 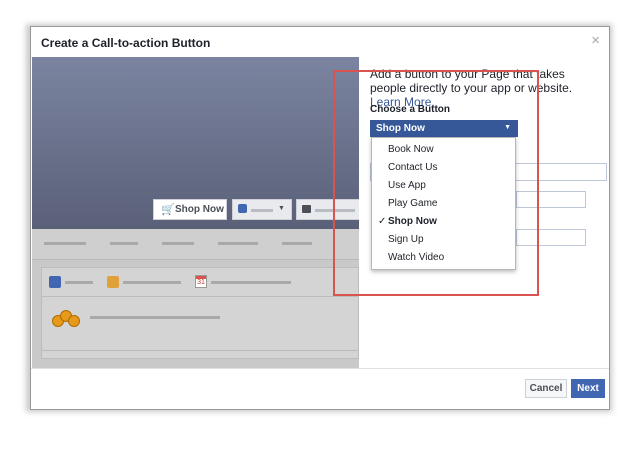 I want to click on option-play-game: Play Game, so click(x=443, y=204).